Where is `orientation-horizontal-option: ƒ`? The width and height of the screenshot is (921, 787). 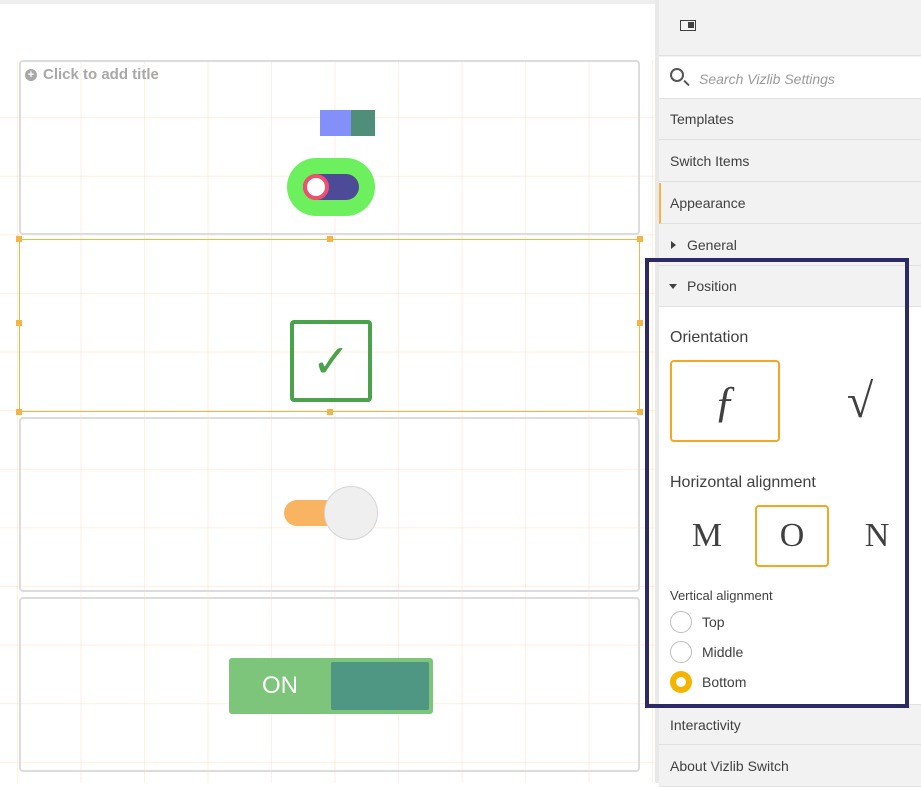 orientation-horizontal-option: ƒ is located at coordinates (725, 401).